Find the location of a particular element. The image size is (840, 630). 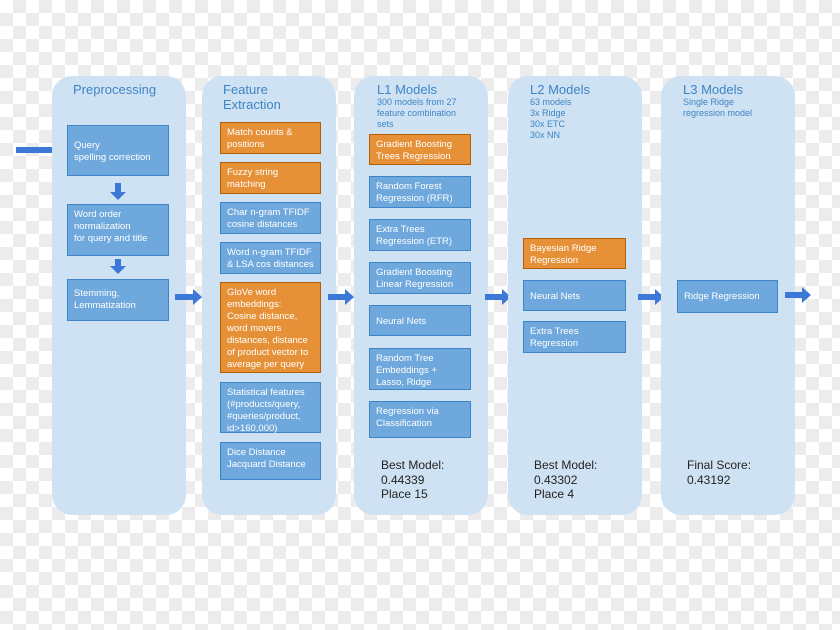

step-spelling-correction: Query spelling correction is located at coordinates (118, 150).